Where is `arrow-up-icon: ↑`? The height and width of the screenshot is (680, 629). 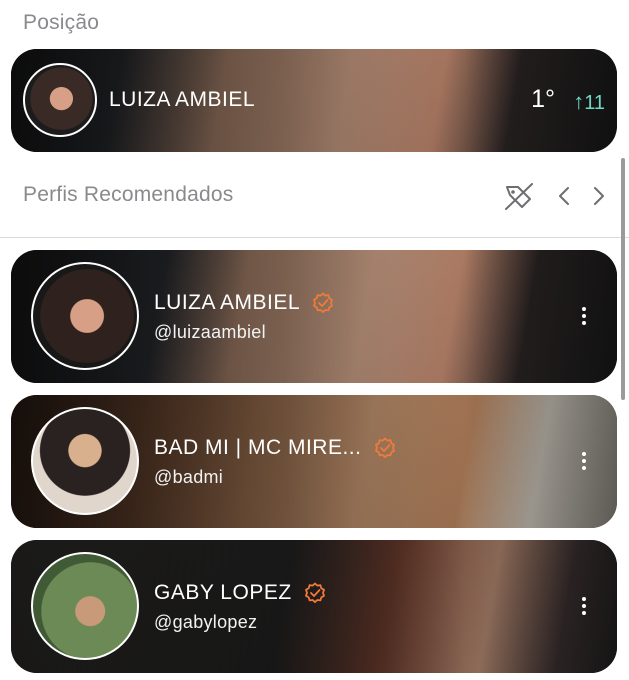 arrow-up-icon: ↑ is located at coordinates (579, 101).